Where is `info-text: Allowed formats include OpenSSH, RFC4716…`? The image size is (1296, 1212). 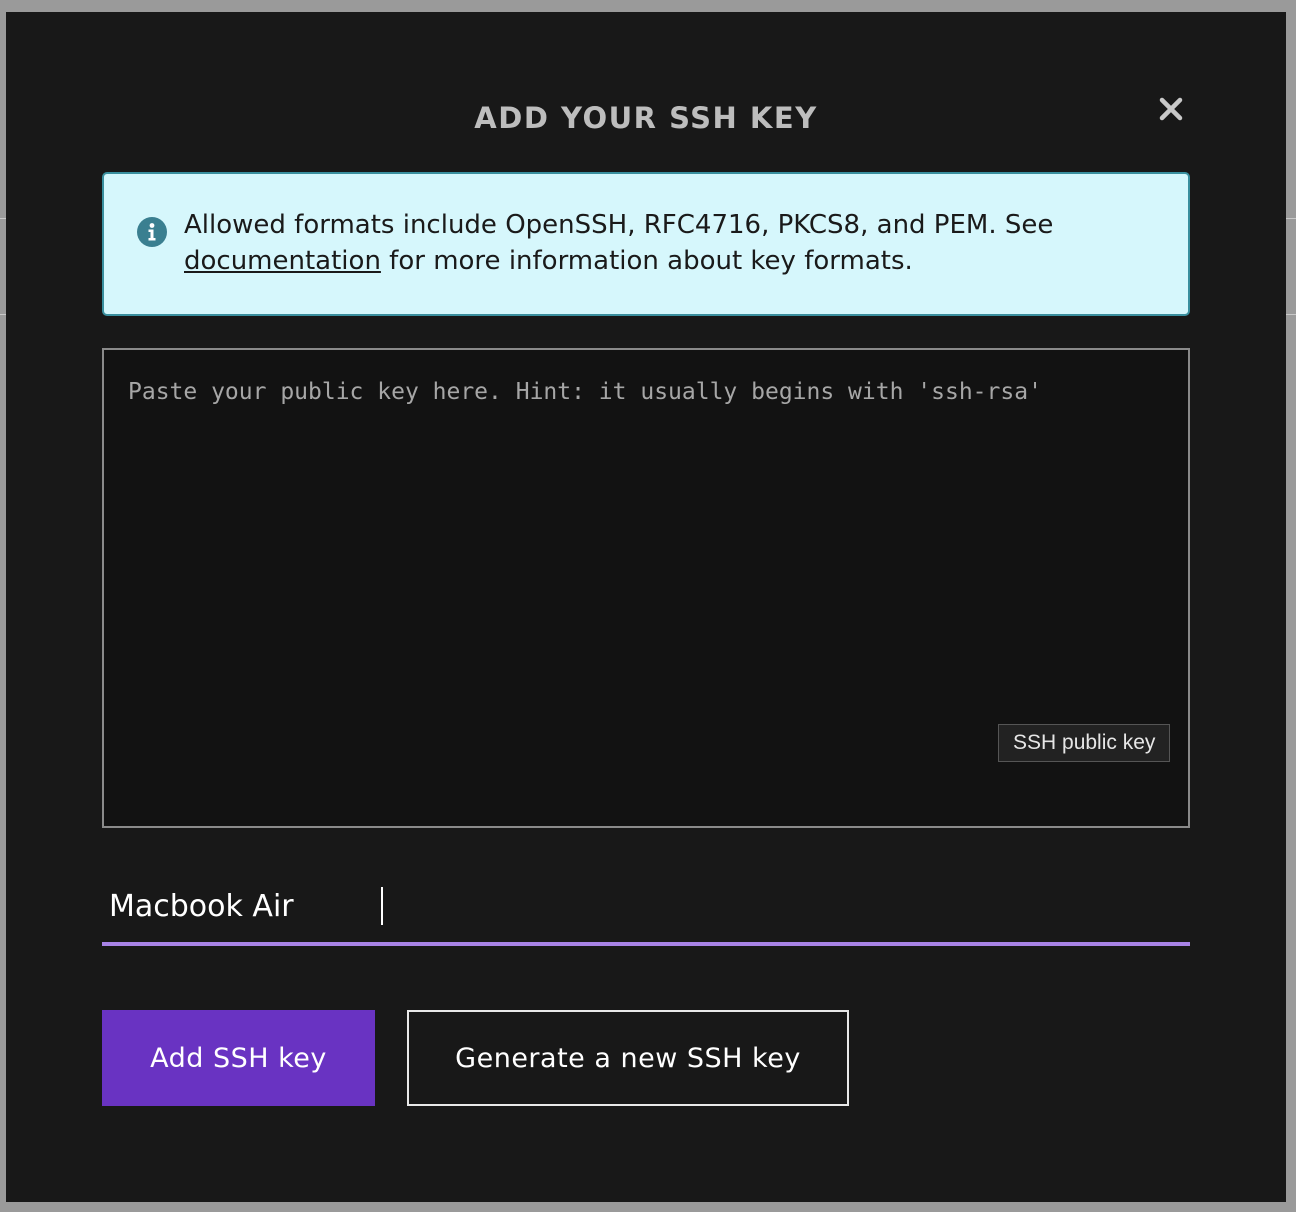 info-text: Allowed formats include OpenSSH, RFC4716… is located at coordinates (674, 243).